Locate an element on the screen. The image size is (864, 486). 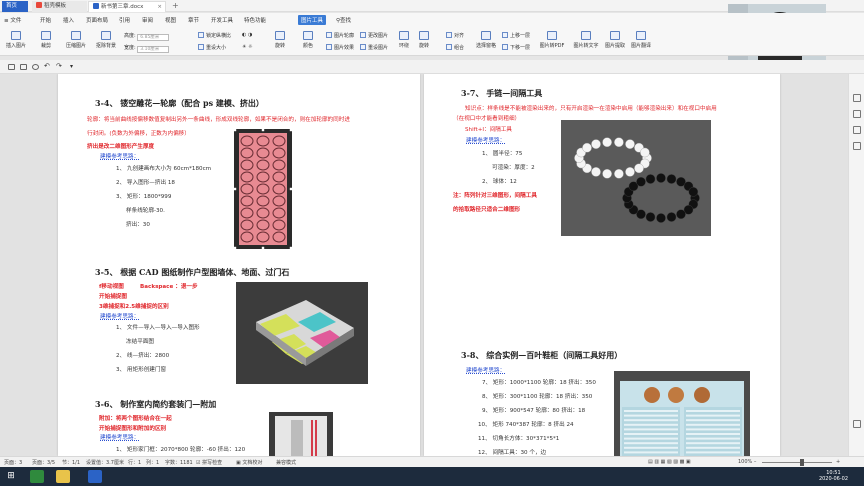
s35-ideas-heading: 建模参考思路： is located at coordinates (120, 317).